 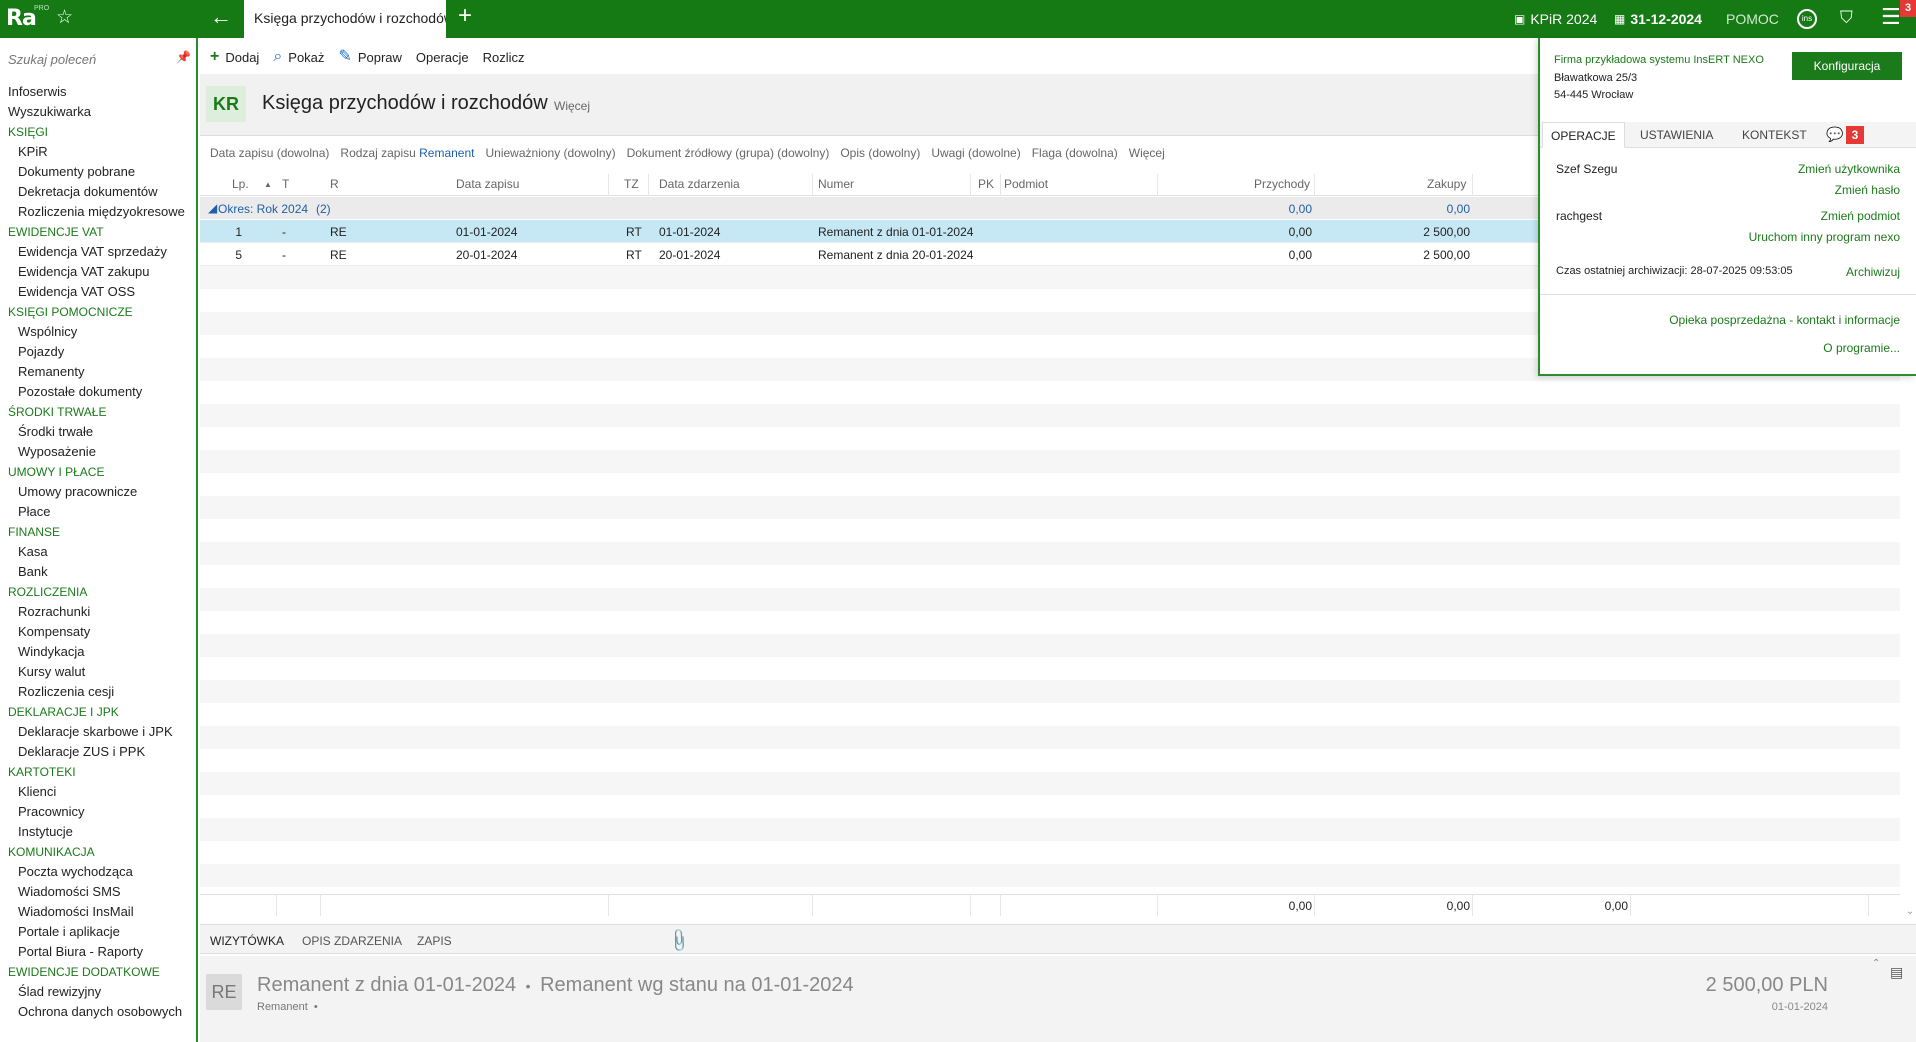 I want to click on filter-source-document: Dokument źródłowy (grupa) (dowolny), so click(x=728, y=153).